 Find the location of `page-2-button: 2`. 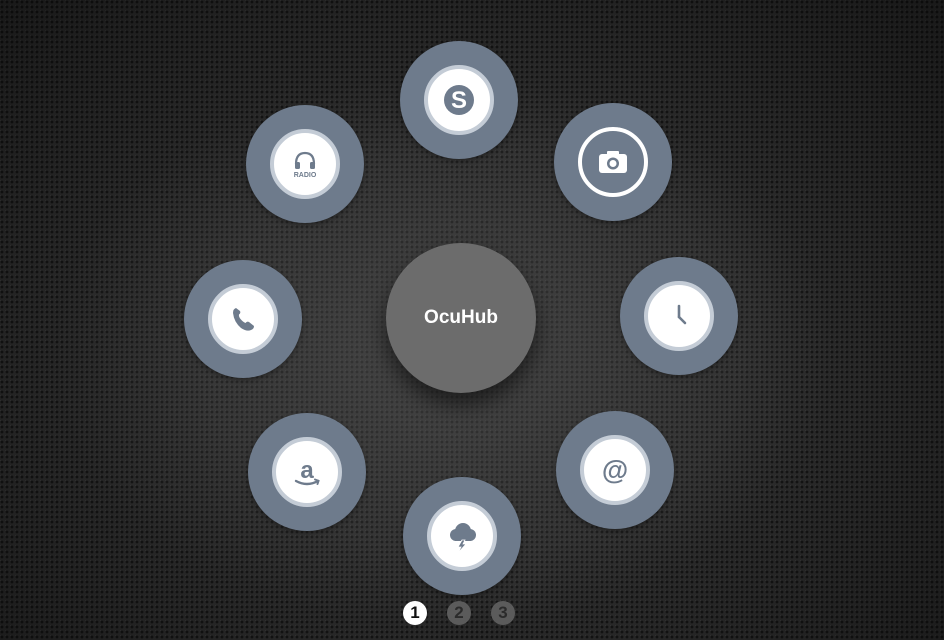

page-2-button: 2 is located at coordinates (459, 613).